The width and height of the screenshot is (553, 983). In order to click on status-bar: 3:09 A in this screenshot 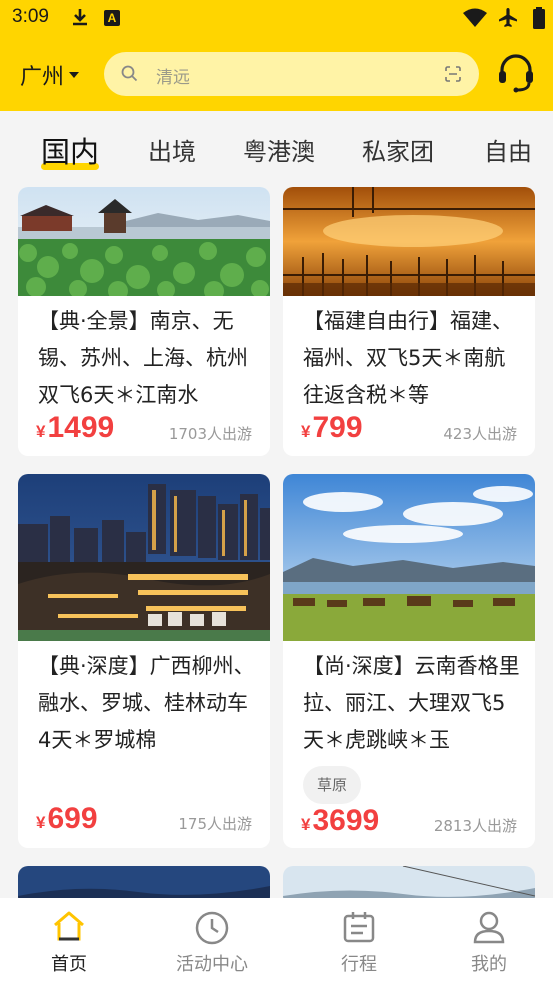, I will do `click(276, 18)`.